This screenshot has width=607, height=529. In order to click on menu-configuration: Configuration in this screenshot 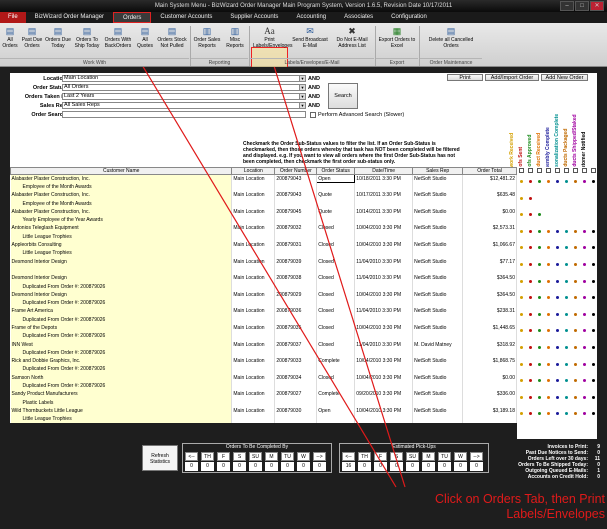, I will do `click(409, 17)`.